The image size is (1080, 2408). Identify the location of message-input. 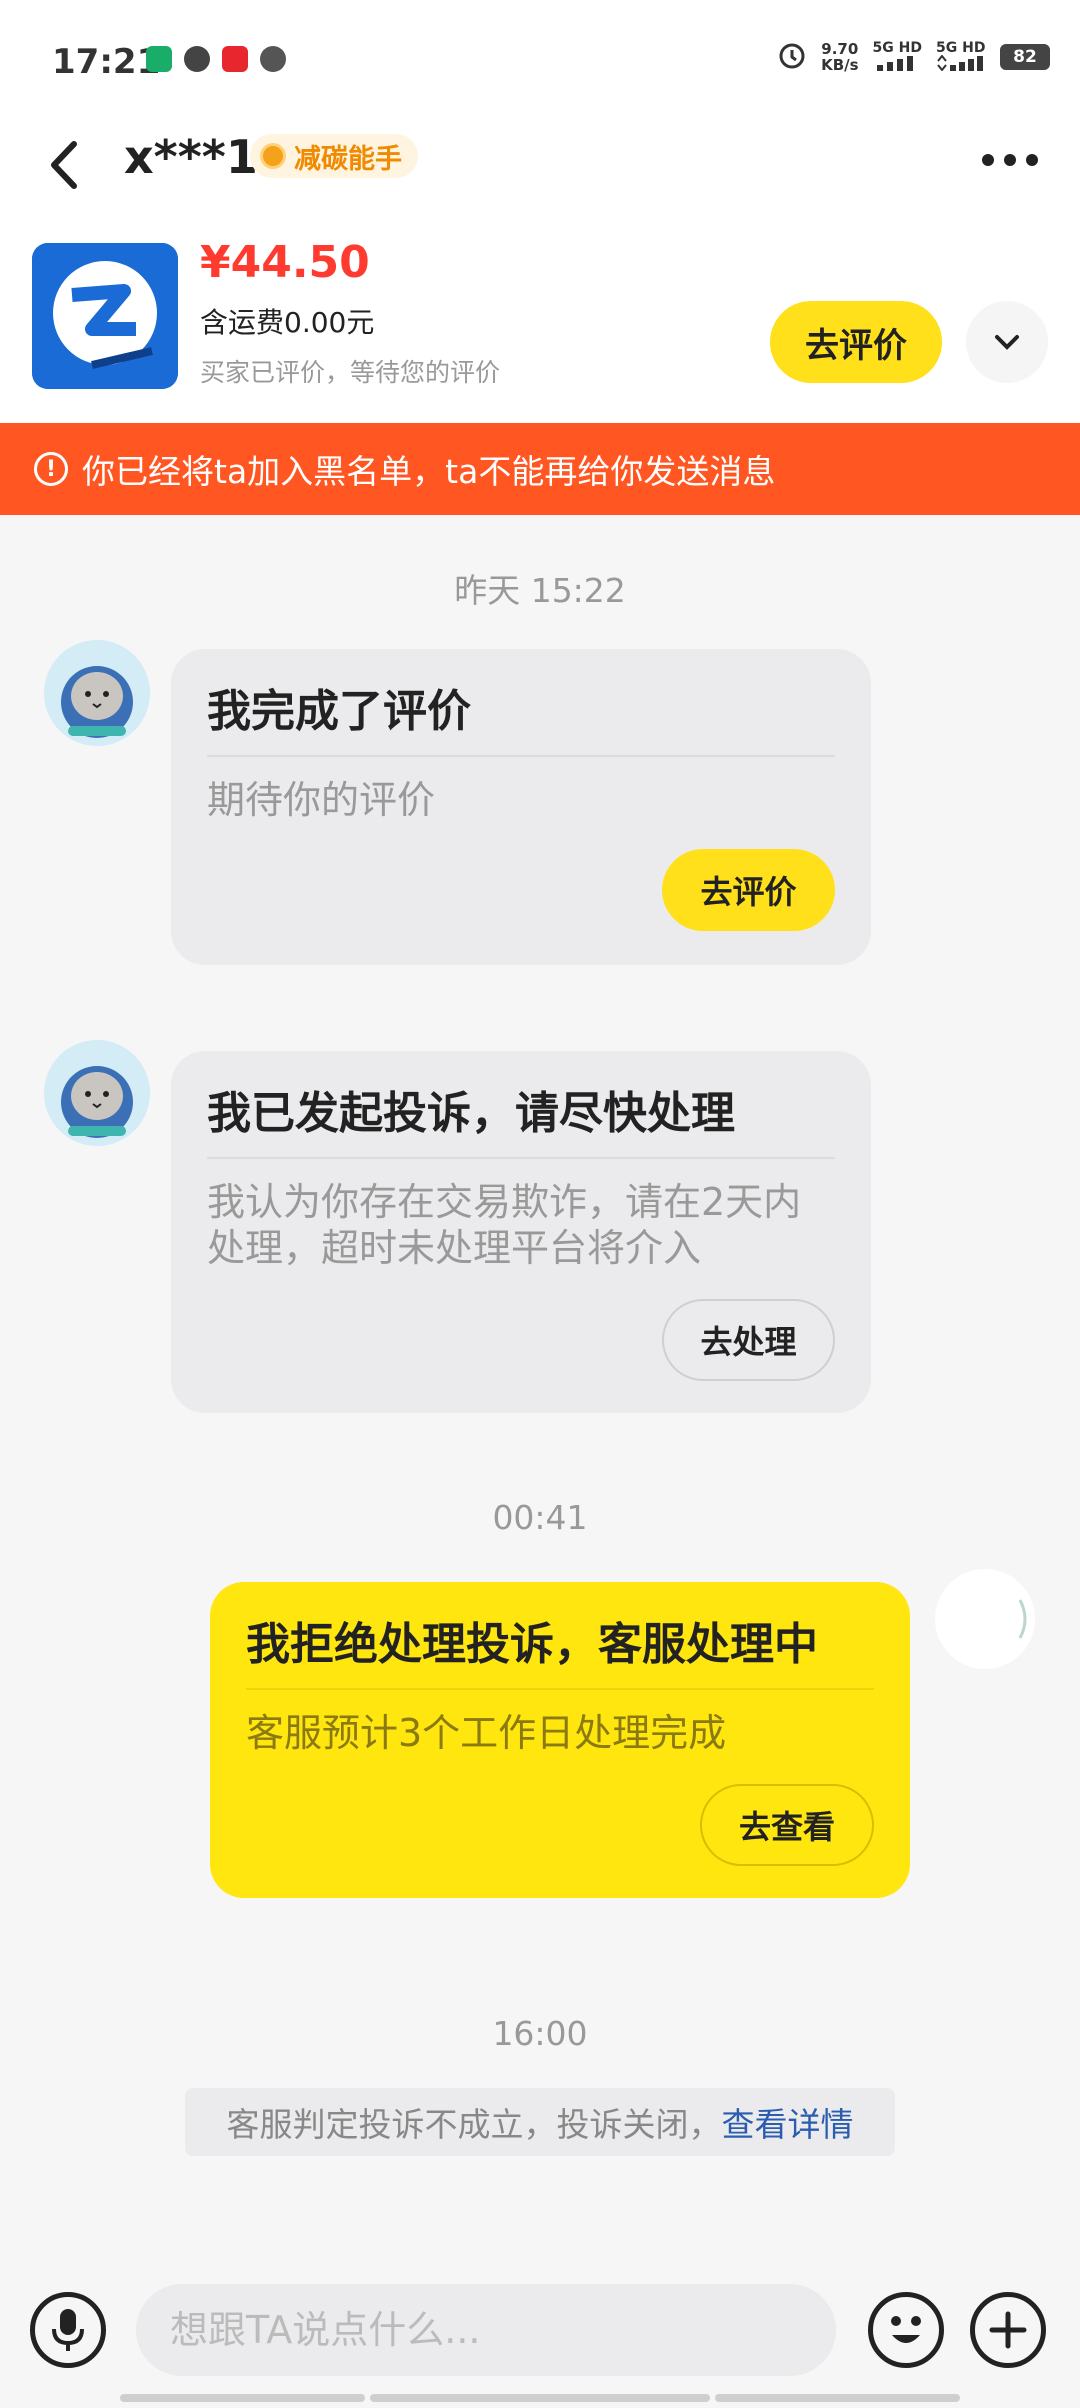
(486, 2330).